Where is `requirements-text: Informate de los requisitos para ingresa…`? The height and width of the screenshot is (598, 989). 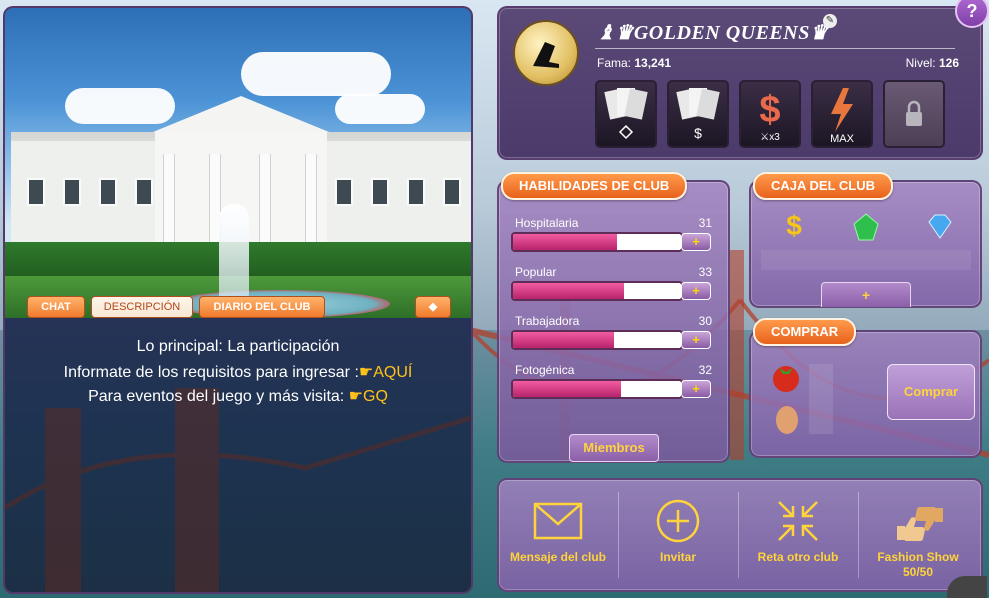 requirements-text: Informate de los requisitos para ingresa… is located at coordinates (211, 372).